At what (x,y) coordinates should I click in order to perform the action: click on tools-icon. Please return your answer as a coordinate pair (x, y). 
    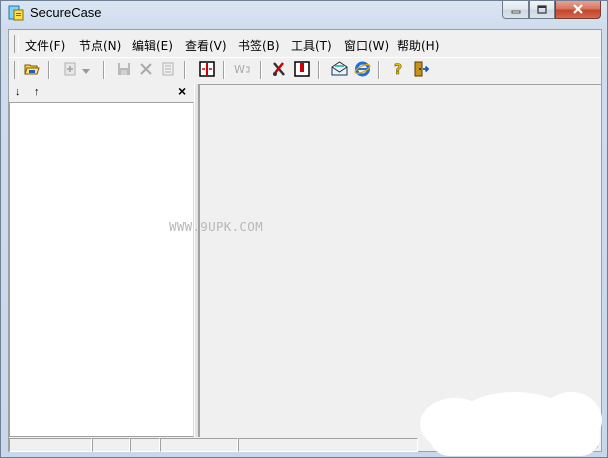
    Looking at the image, I should click on (279, 70).